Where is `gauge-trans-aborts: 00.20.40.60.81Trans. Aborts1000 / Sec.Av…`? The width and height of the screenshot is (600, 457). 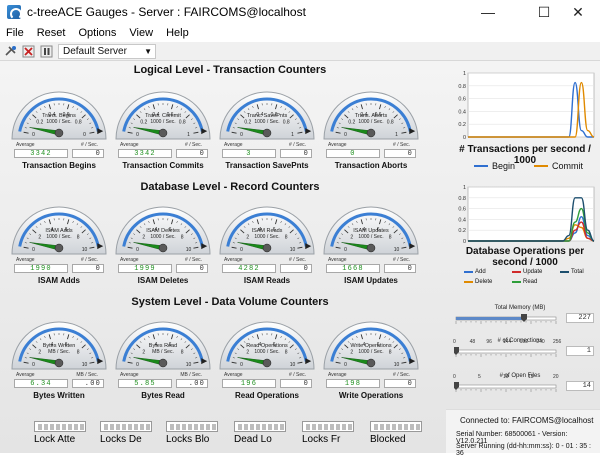
gauge-trans-aborts: 00.20.40.60.81Trans. Aborts1000 / Sec.Av… is located at coordinates (371, 112).